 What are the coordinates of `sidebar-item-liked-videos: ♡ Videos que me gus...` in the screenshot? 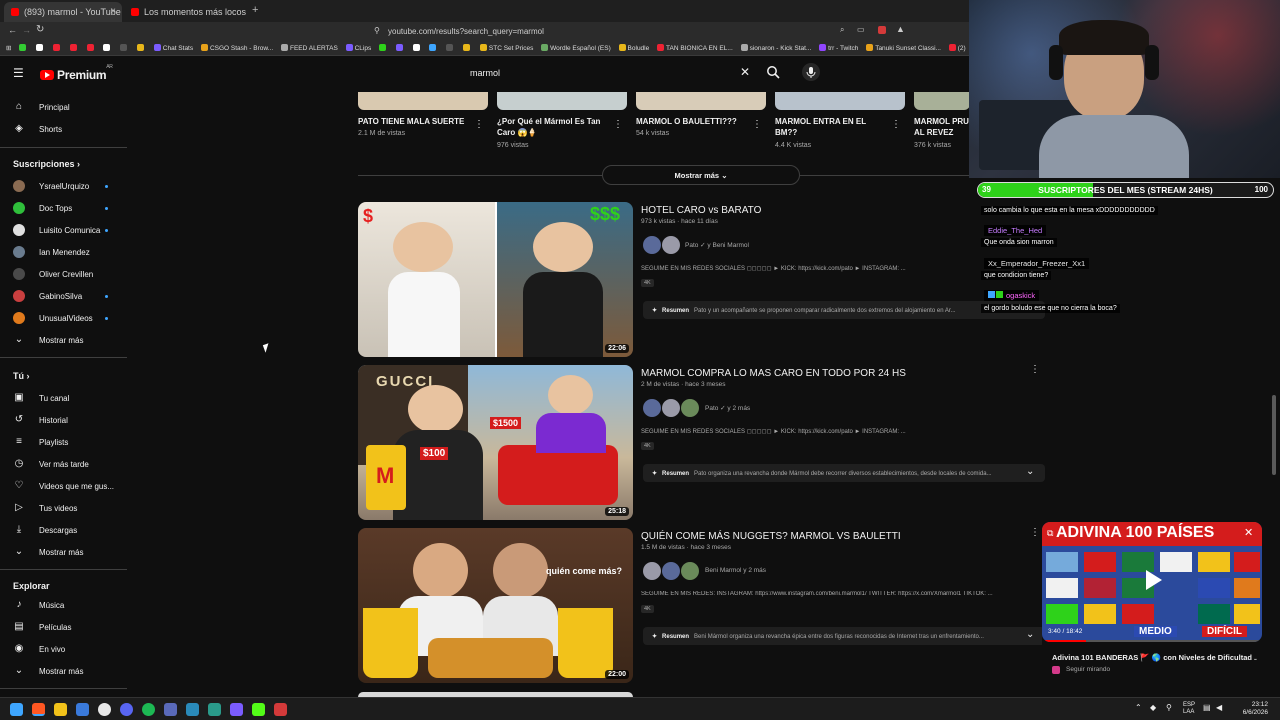 It's located at (63, 486).